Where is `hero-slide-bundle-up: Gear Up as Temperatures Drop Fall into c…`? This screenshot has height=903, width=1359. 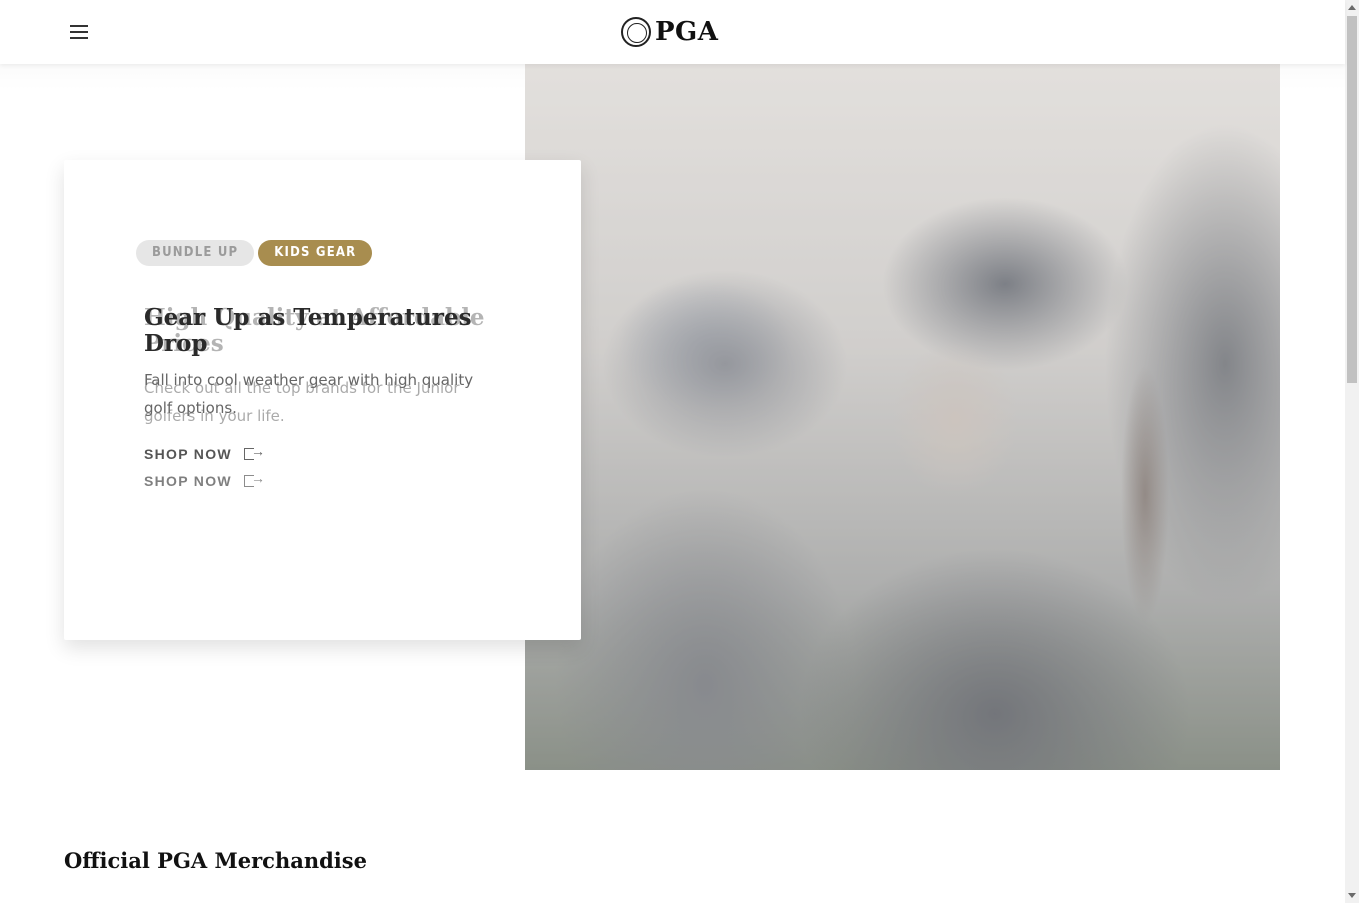 hero-slide-bundle-up: Gear Up as Temperatures Drop Fall into c… is located at coordinates (324, 363).